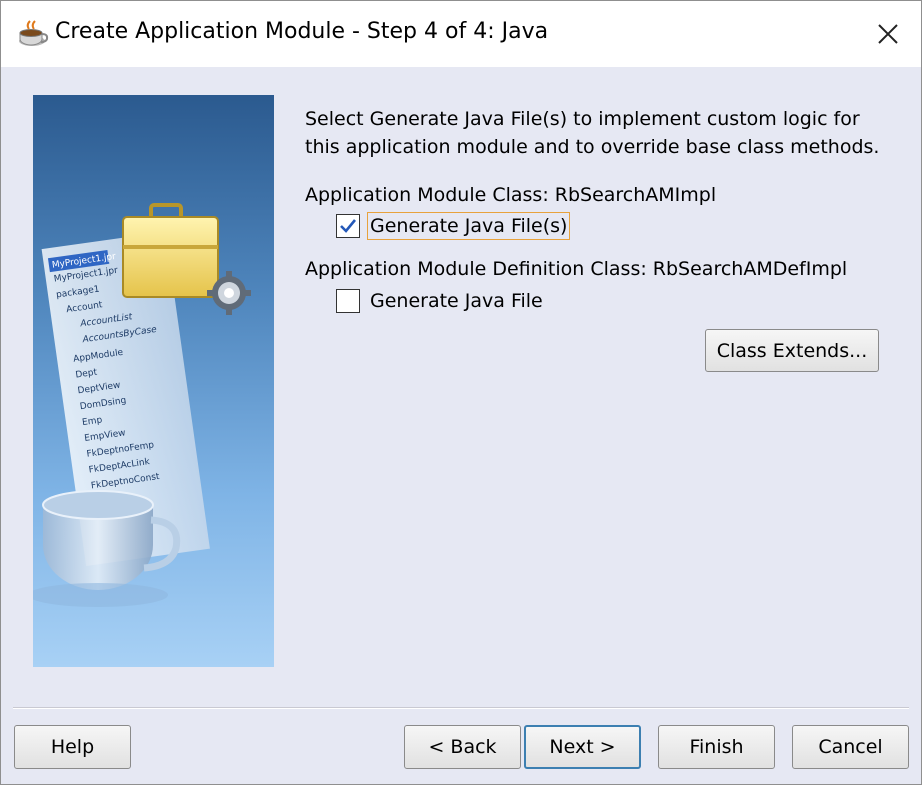 Image resolution: width=922 pixels, height=785 pixels. I want to click on divider, so click(461, 708).